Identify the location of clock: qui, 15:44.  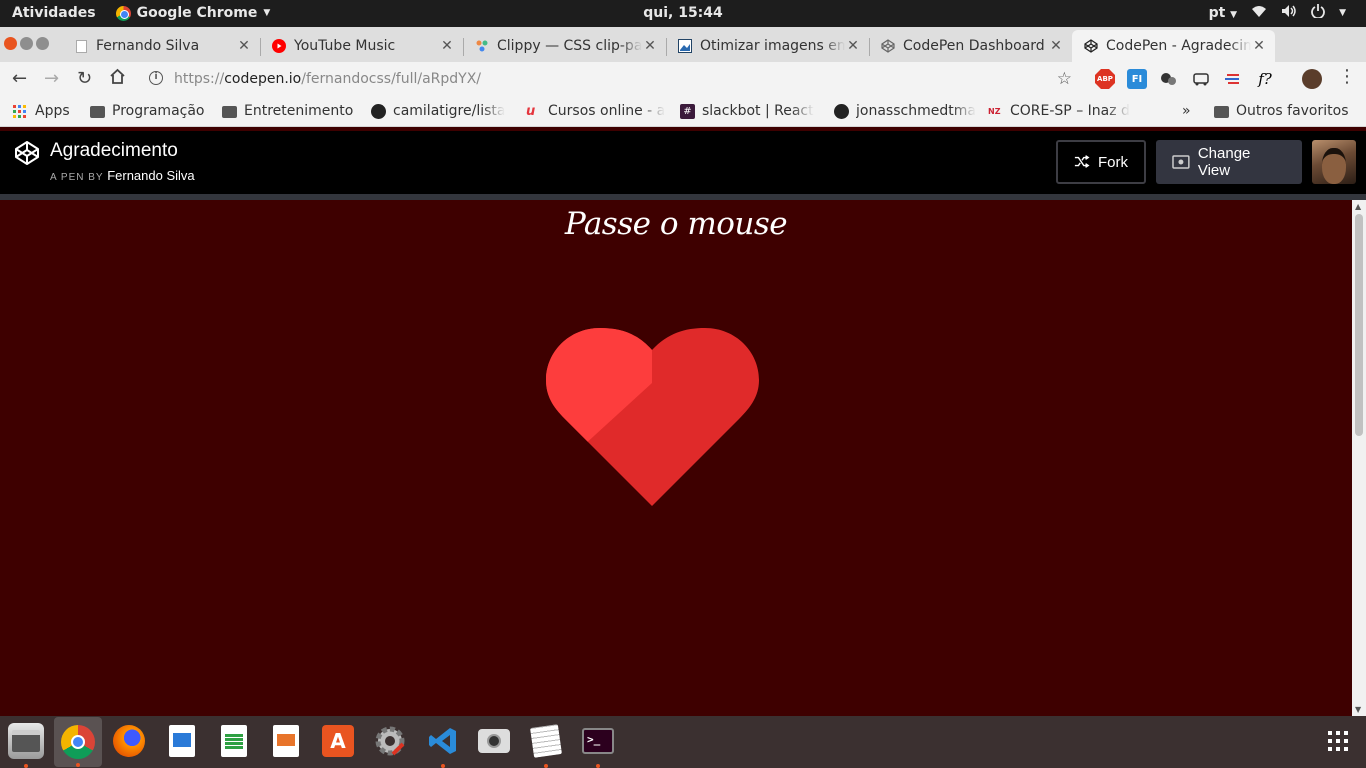
(683, 13).